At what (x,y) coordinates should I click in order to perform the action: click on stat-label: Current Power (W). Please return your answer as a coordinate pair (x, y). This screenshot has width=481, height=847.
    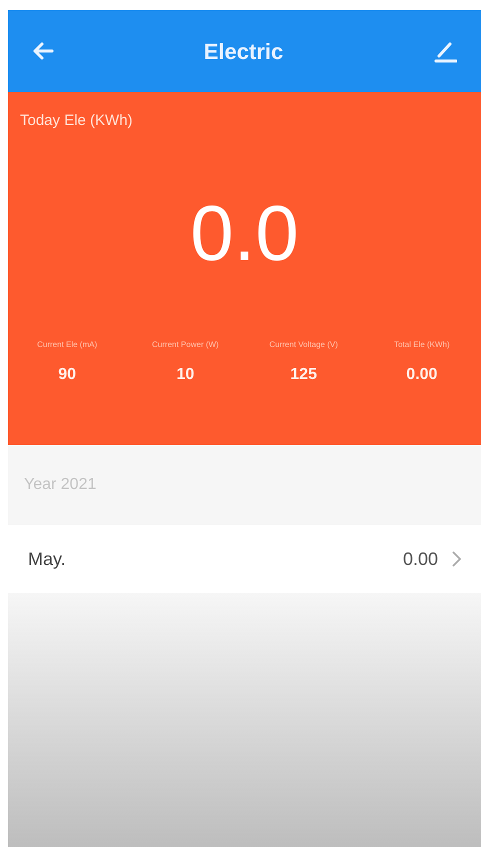
    Looking at the image, I should click on (185, 344).